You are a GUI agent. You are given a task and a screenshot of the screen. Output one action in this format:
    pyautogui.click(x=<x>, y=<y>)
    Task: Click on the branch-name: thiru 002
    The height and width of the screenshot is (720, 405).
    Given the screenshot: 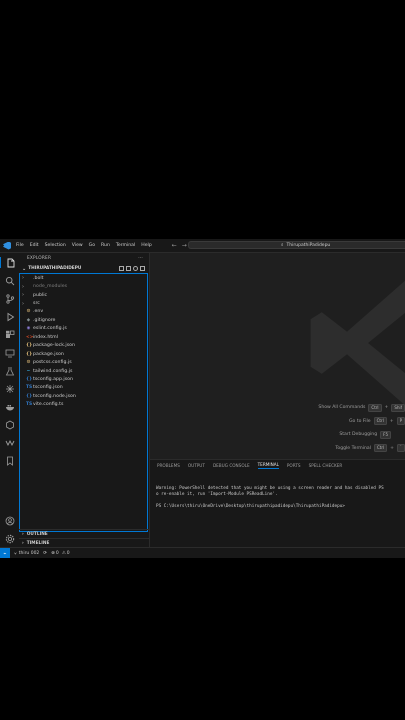 What is the action you would take?
    pyautogui.click(x=29, y=553)
    